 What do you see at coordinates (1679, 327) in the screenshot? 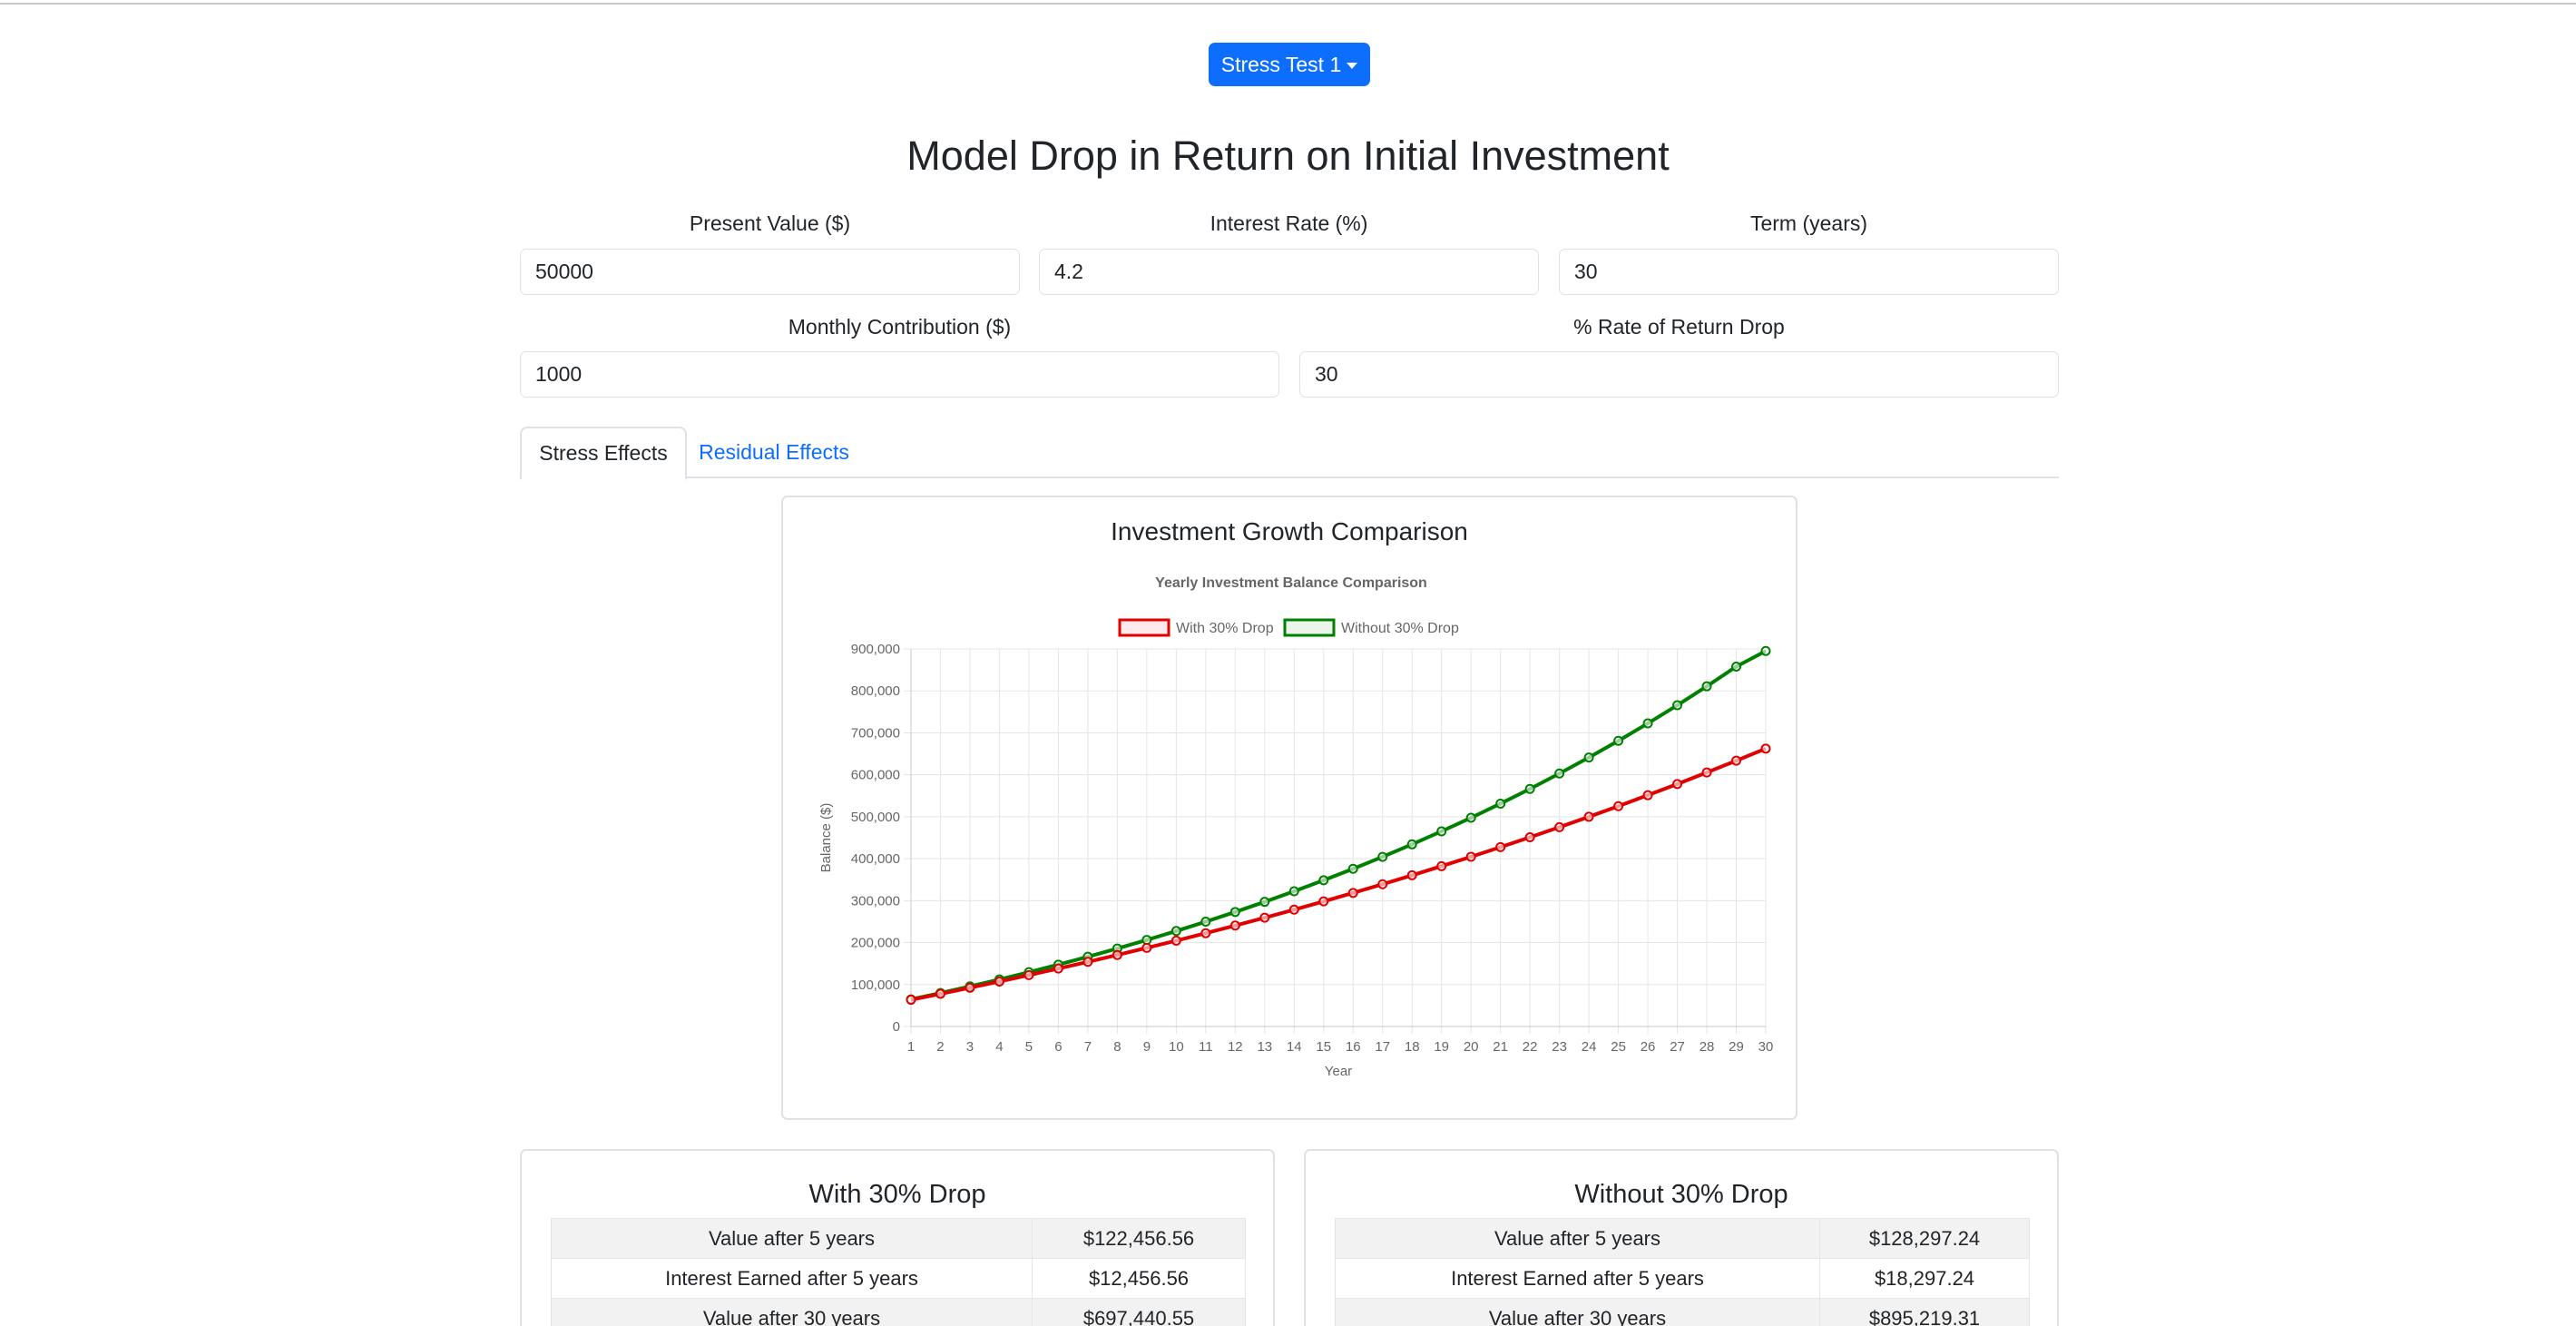
I see `rate-drop-label: % Rate of Return Drop` at bounding box center [1679, 327].